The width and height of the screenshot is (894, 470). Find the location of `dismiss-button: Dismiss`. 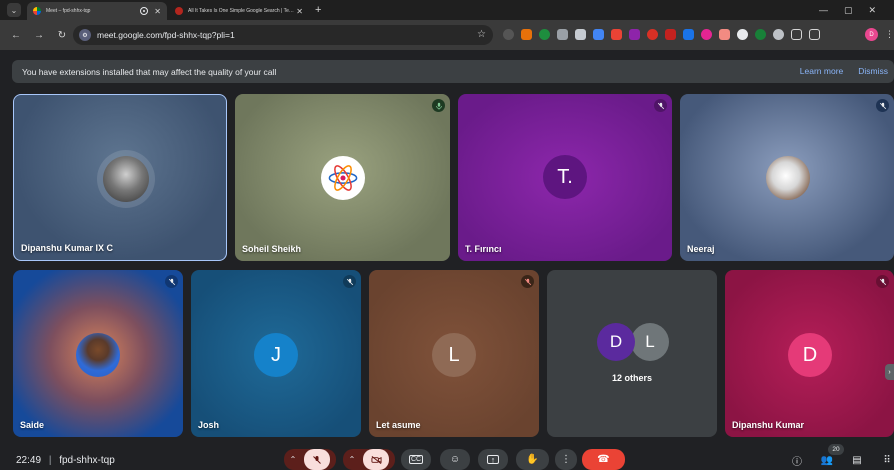

dismiss-button: Dismiss is located at coordinates (873, 71).